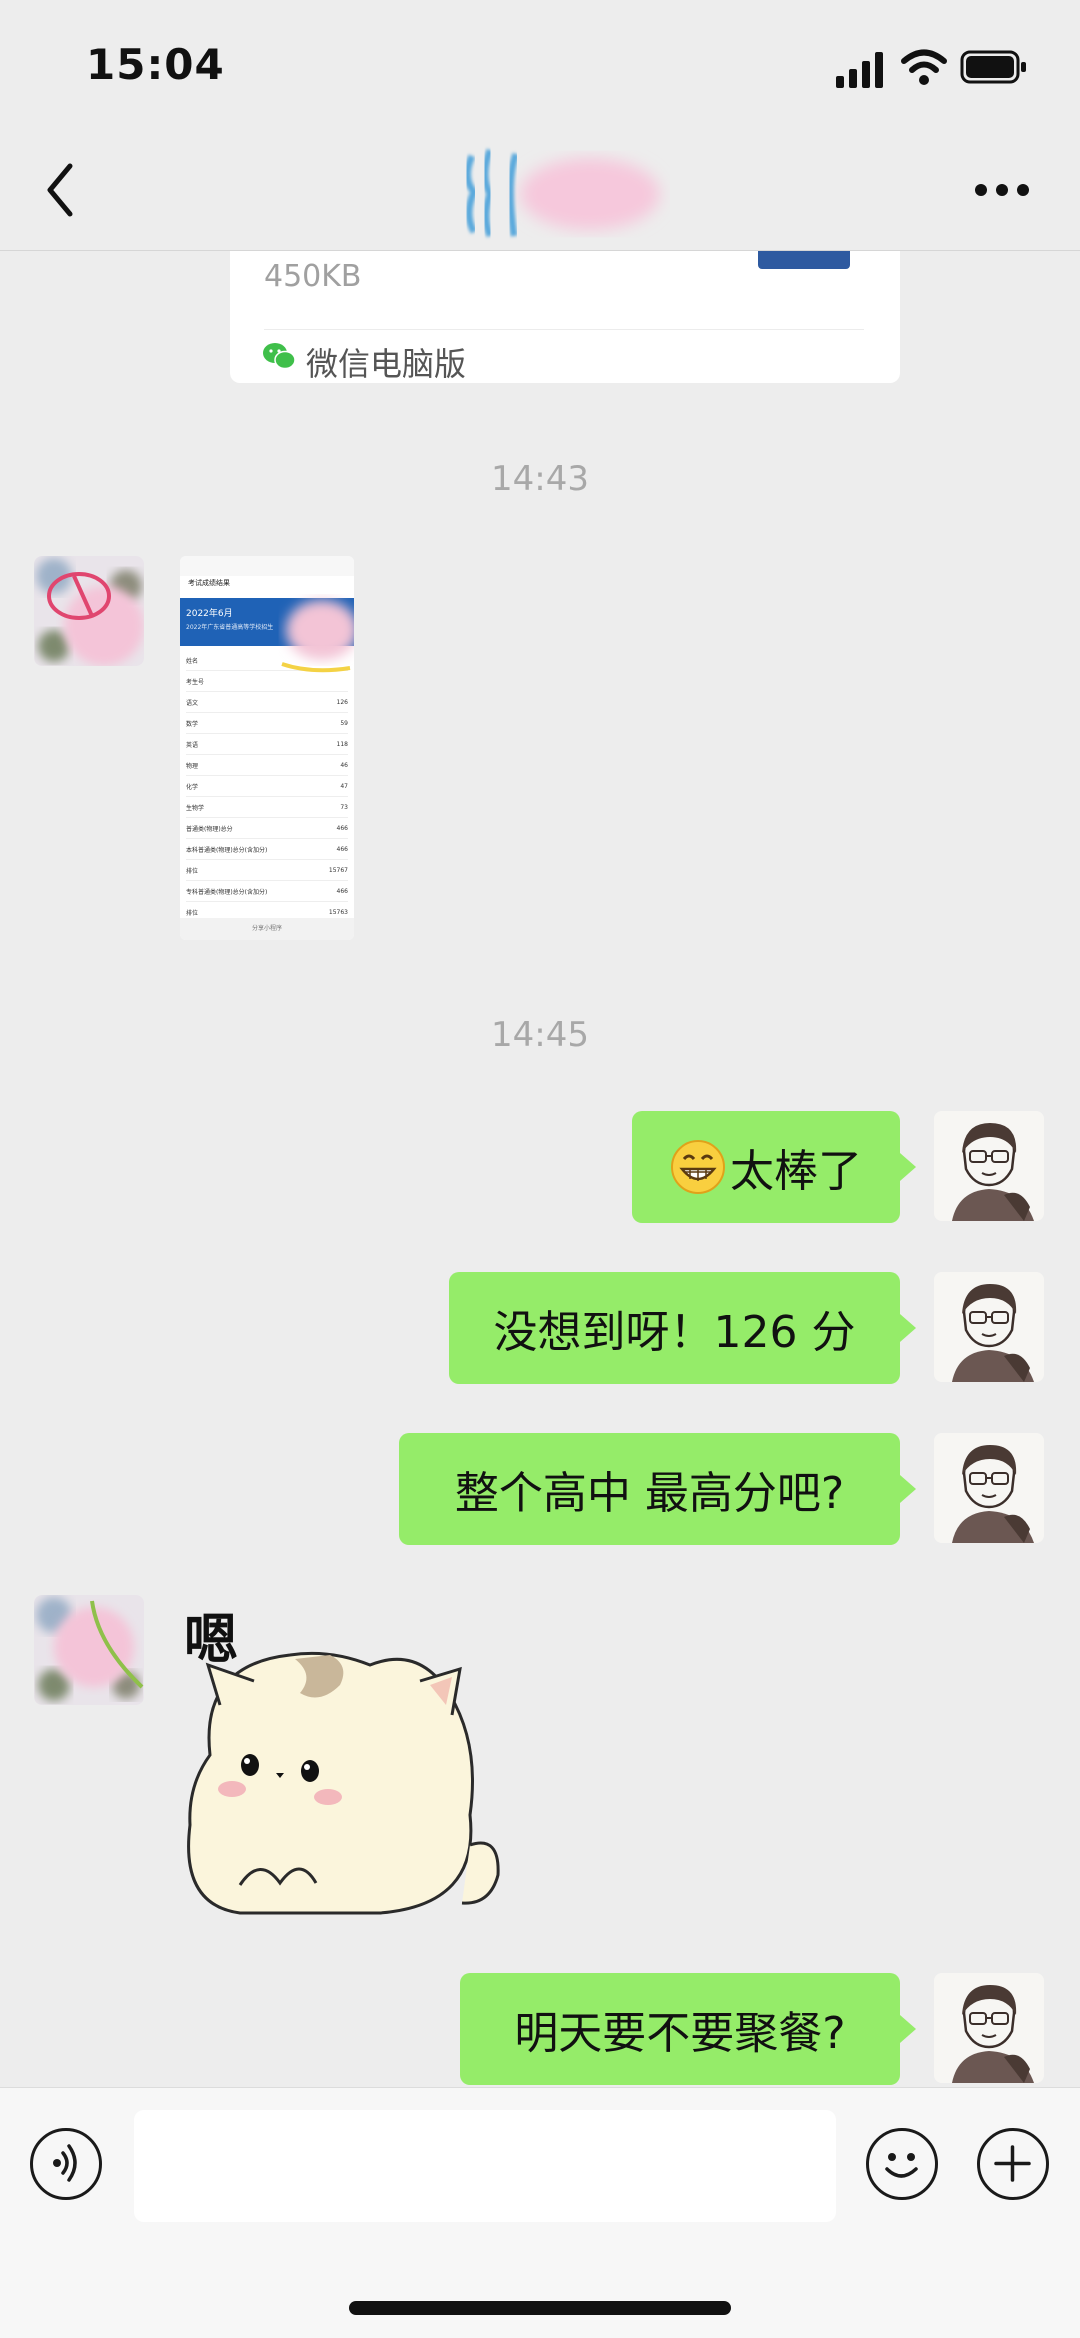  I want to click on emoji-icon, so click(902, 2164).